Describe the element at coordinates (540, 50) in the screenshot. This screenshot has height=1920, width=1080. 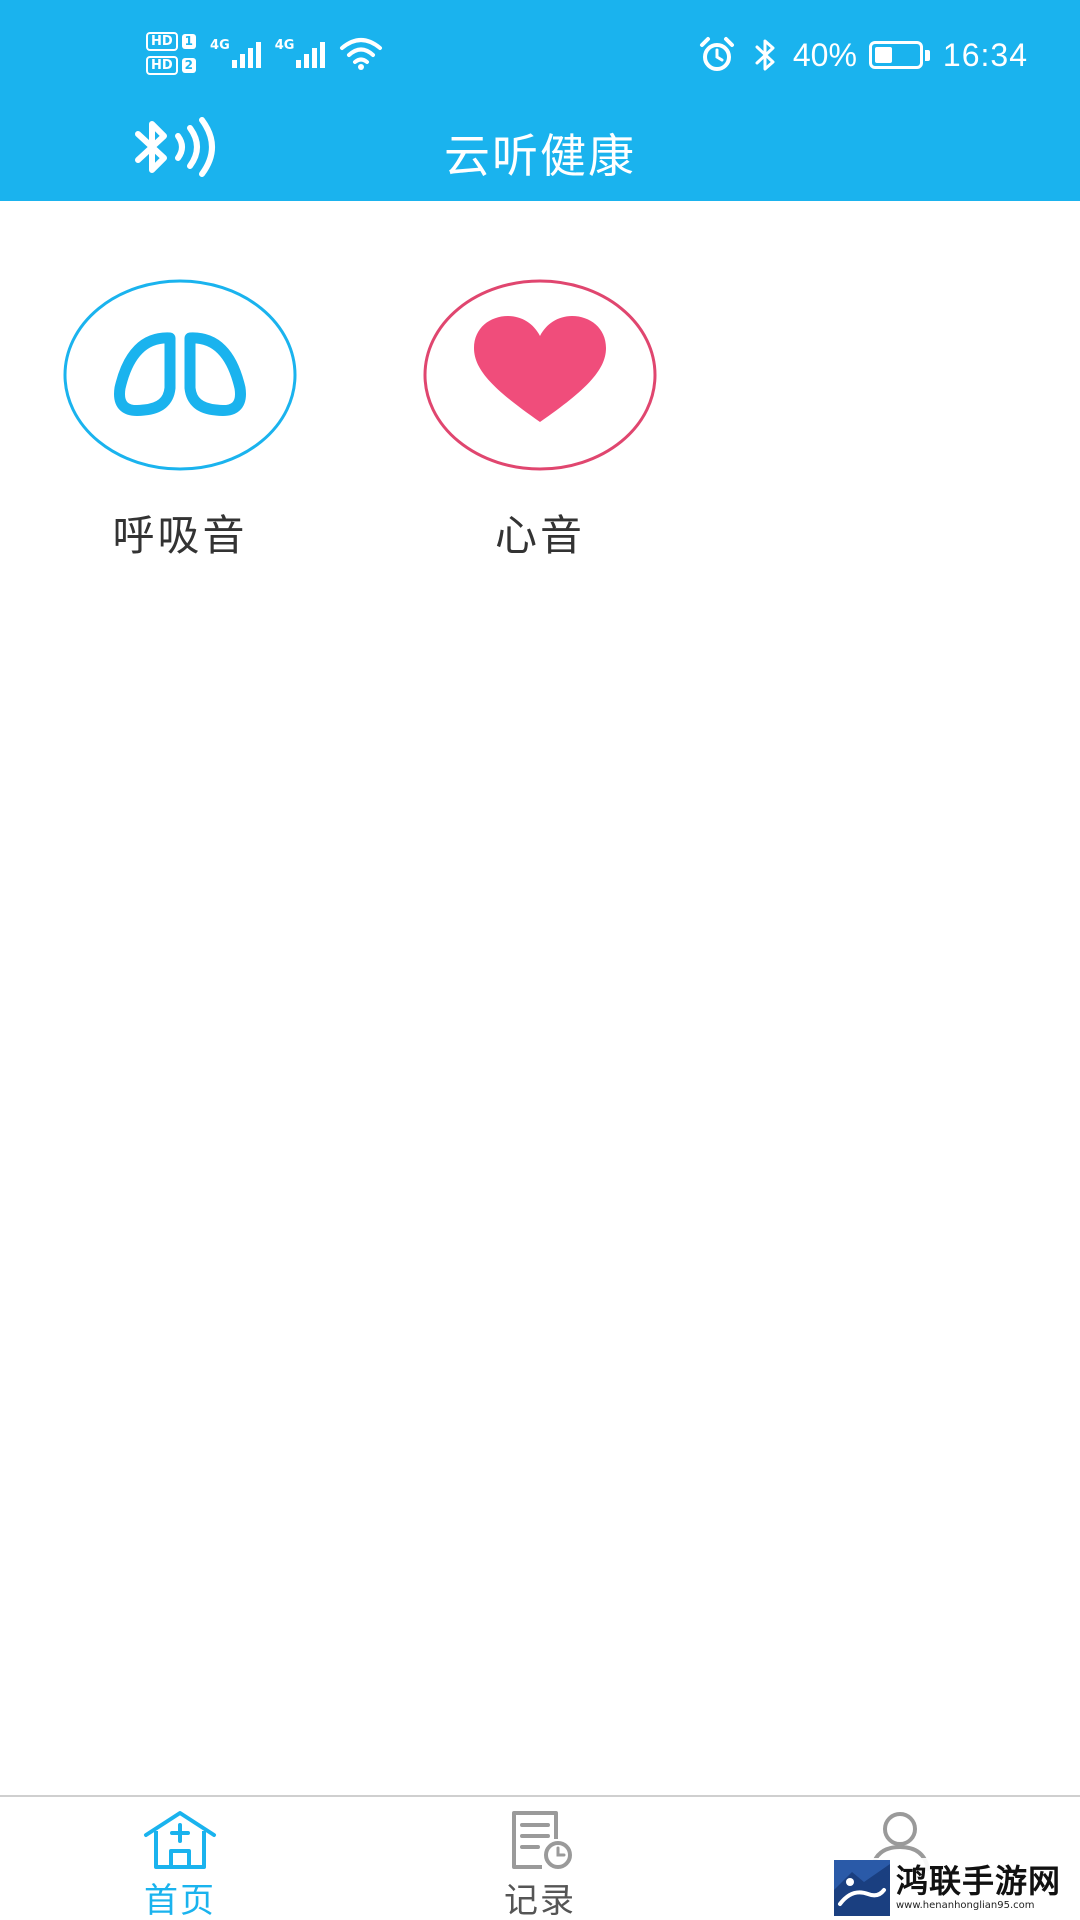
I see `status-bar: HD 1 HD 2 4G 4G 40% 16:34` at that location.